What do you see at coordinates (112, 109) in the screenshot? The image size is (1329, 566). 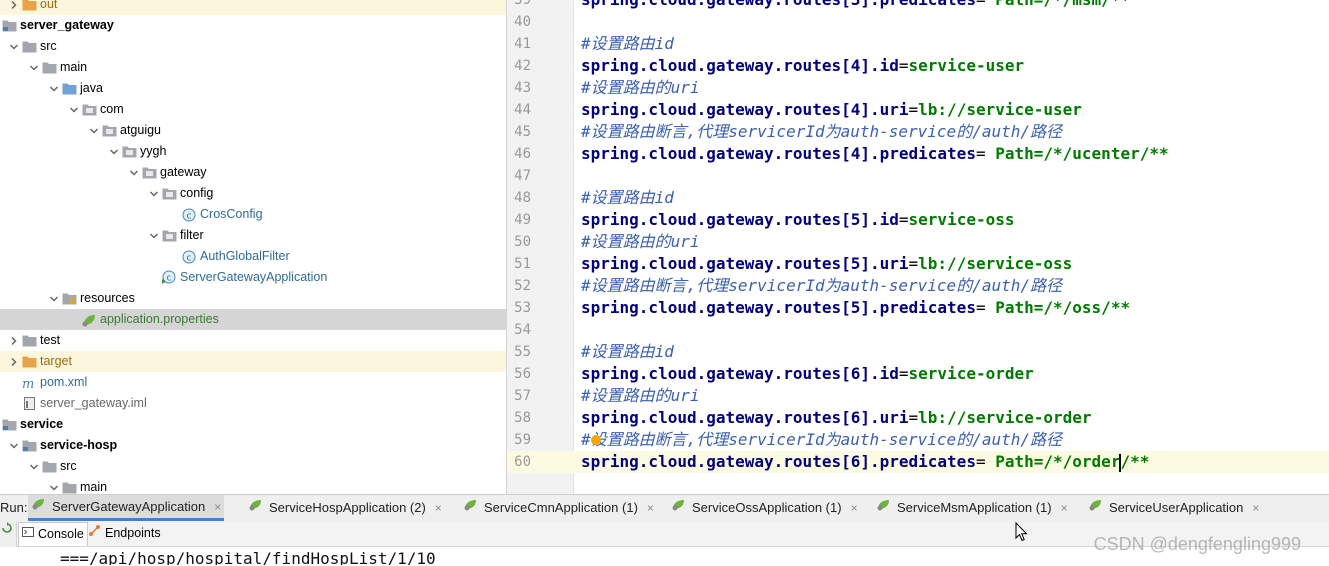 I see `tree-item-label: com` at bounding box center [112, 109].